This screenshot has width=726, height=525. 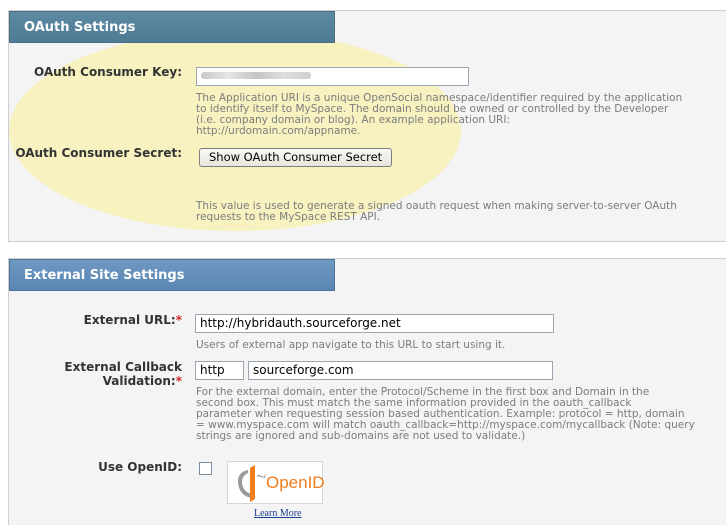 What do you see at coordinates (256, 75) in the screenshot?
I see `obscured-key-value` at bounding box center [256, 75].